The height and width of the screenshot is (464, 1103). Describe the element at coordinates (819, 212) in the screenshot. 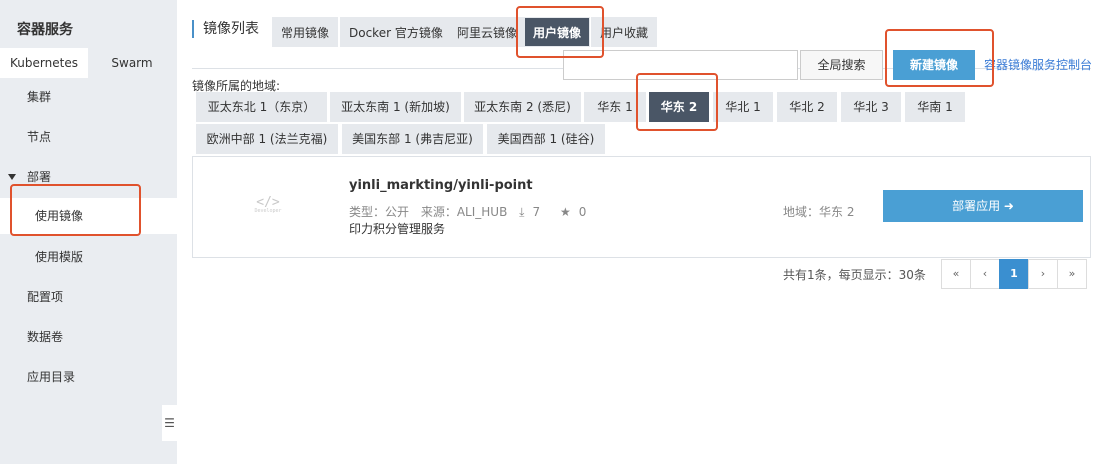

I see `image-region: 地域：华东 2` at that location.